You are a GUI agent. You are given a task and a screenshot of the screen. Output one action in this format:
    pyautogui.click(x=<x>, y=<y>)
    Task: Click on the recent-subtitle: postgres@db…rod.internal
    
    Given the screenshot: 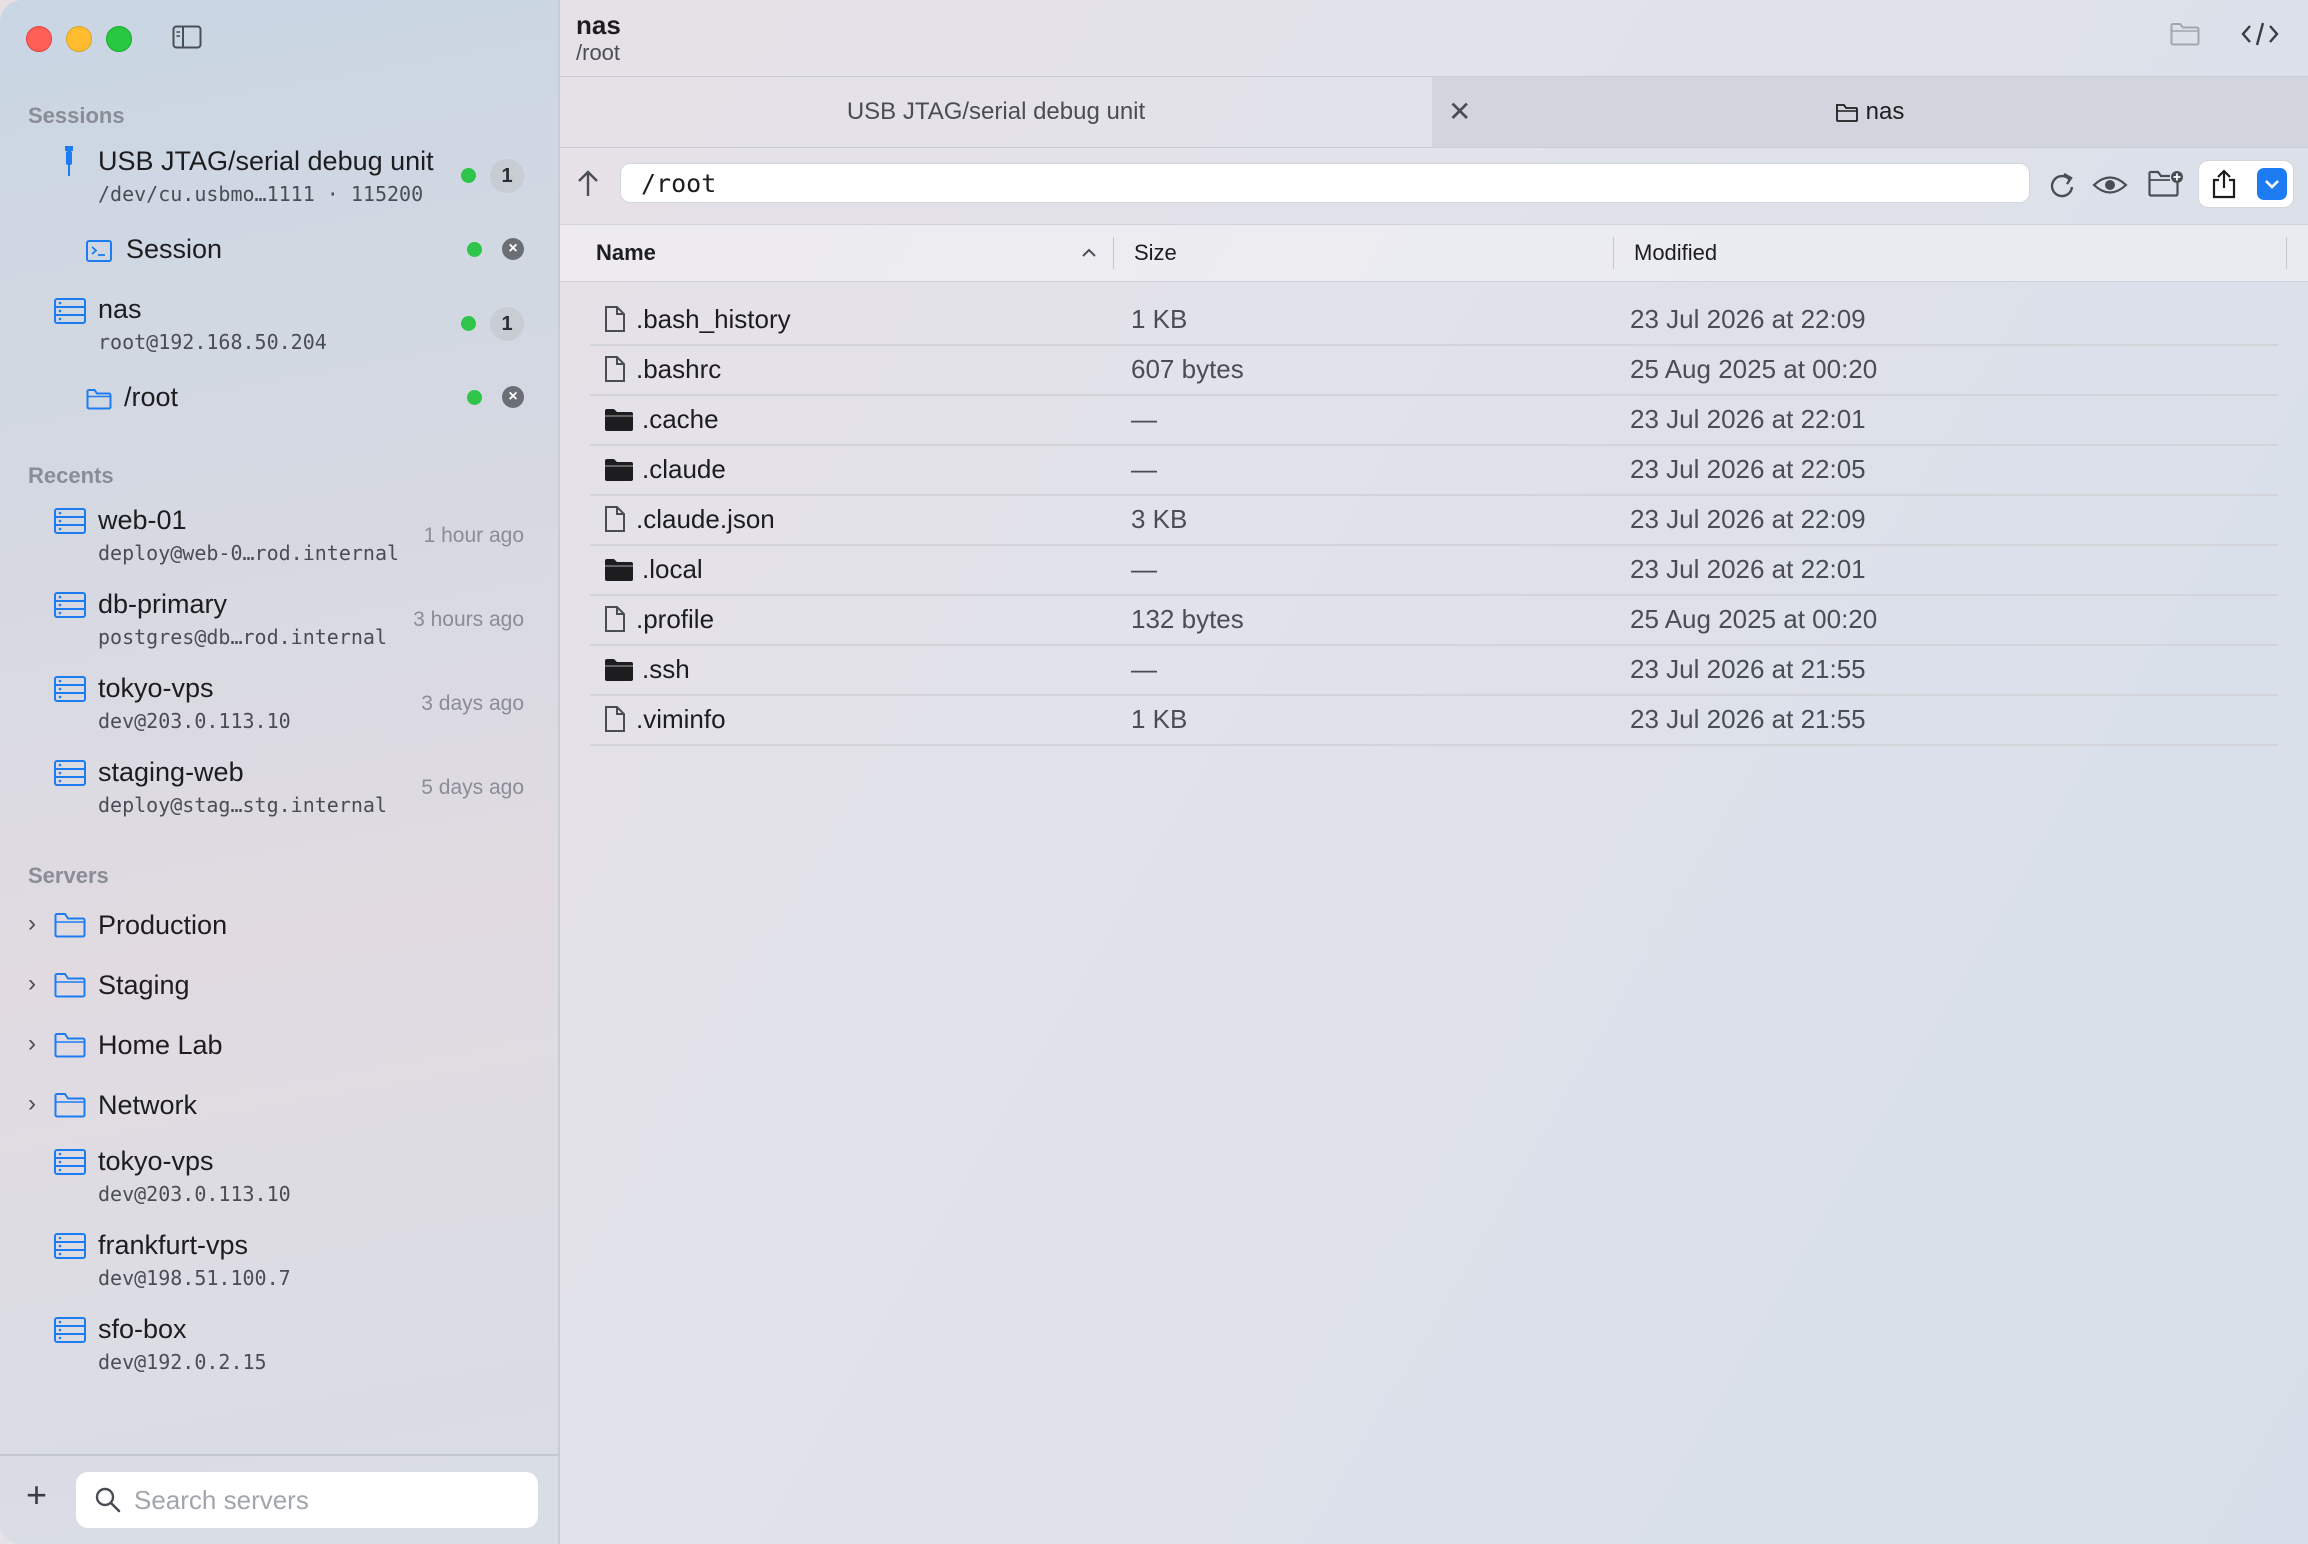 What is the action you would take?
    pyautogui.click(x=242, y=637)
    